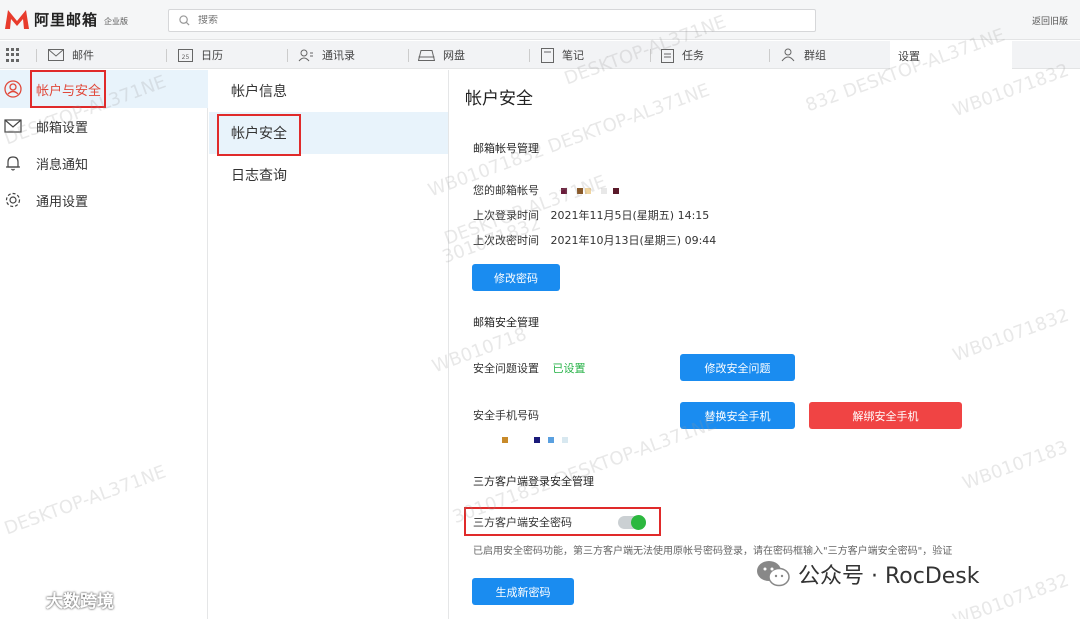 This screenshot has width=1080, height=619. I want to click on corner-brand-text: 大数跨境, so click(80, 602).